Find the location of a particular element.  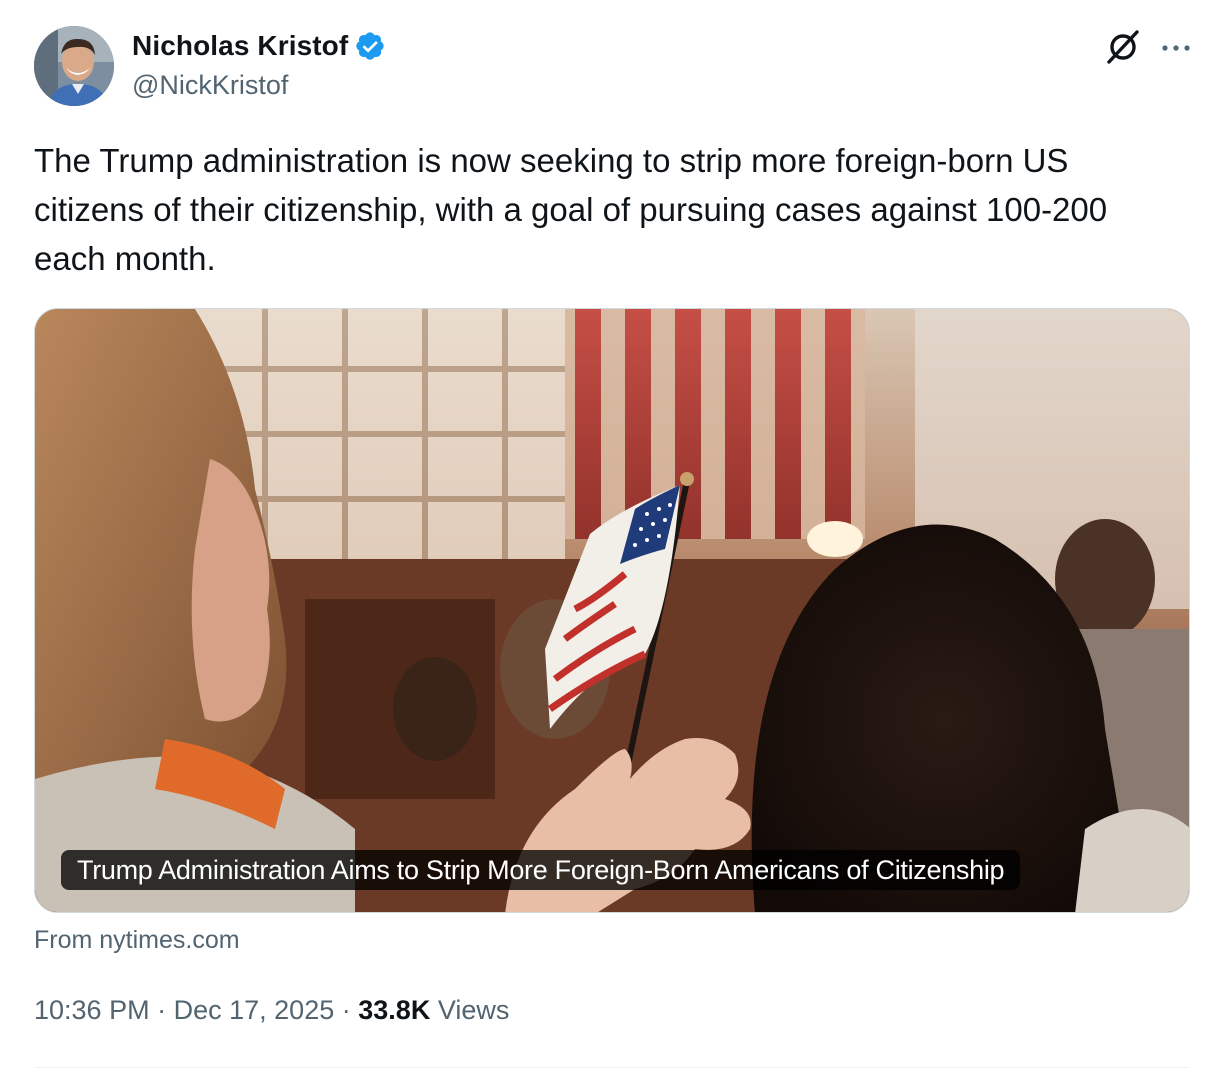

grok-icon is located at coordinates (1123, 47).